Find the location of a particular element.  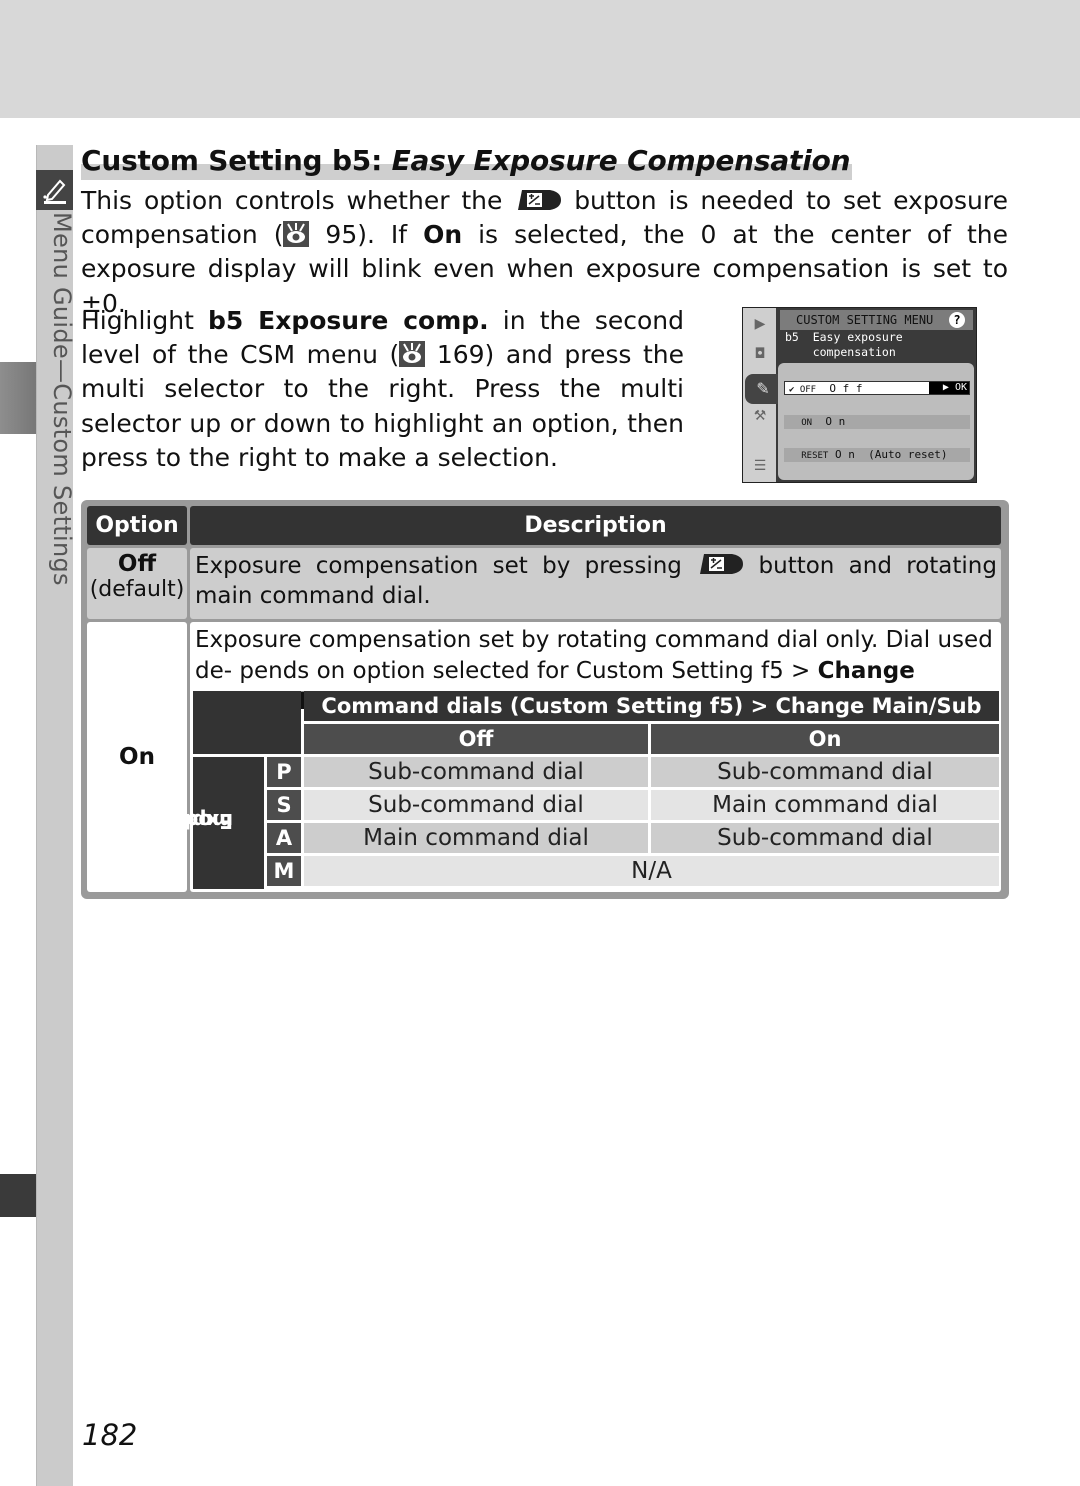

title-italic: Easy Exposure Compensation is located at coordinates (621, 160).